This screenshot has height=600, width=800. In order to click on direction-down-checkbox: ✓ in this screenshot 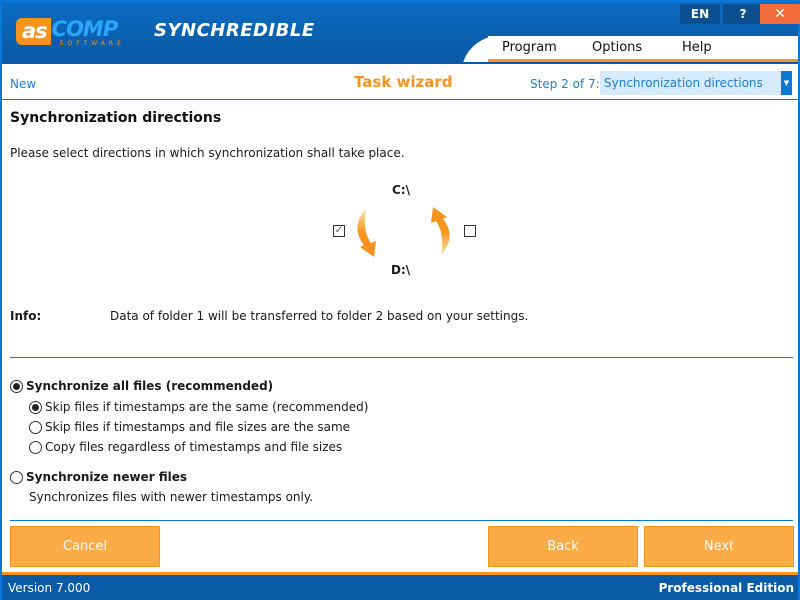, I will do `click(339, 231)`.